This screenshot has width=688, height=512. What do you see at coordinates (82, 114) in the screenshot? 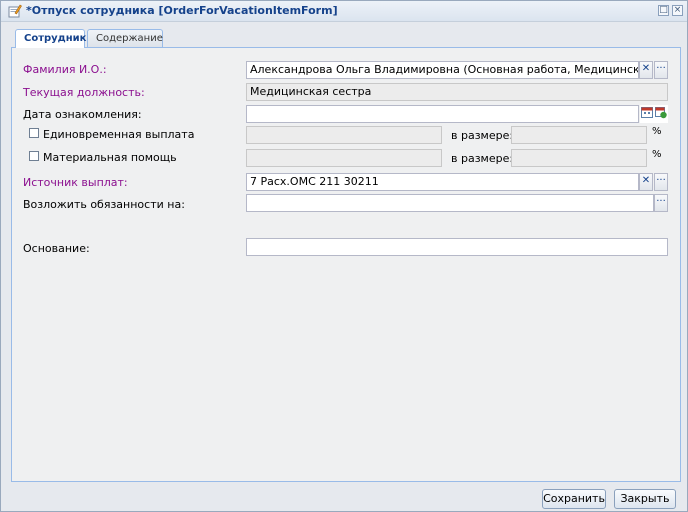
I see `acquaint-date-label: Дата ознакомления:` at bounding box center [82, 114].